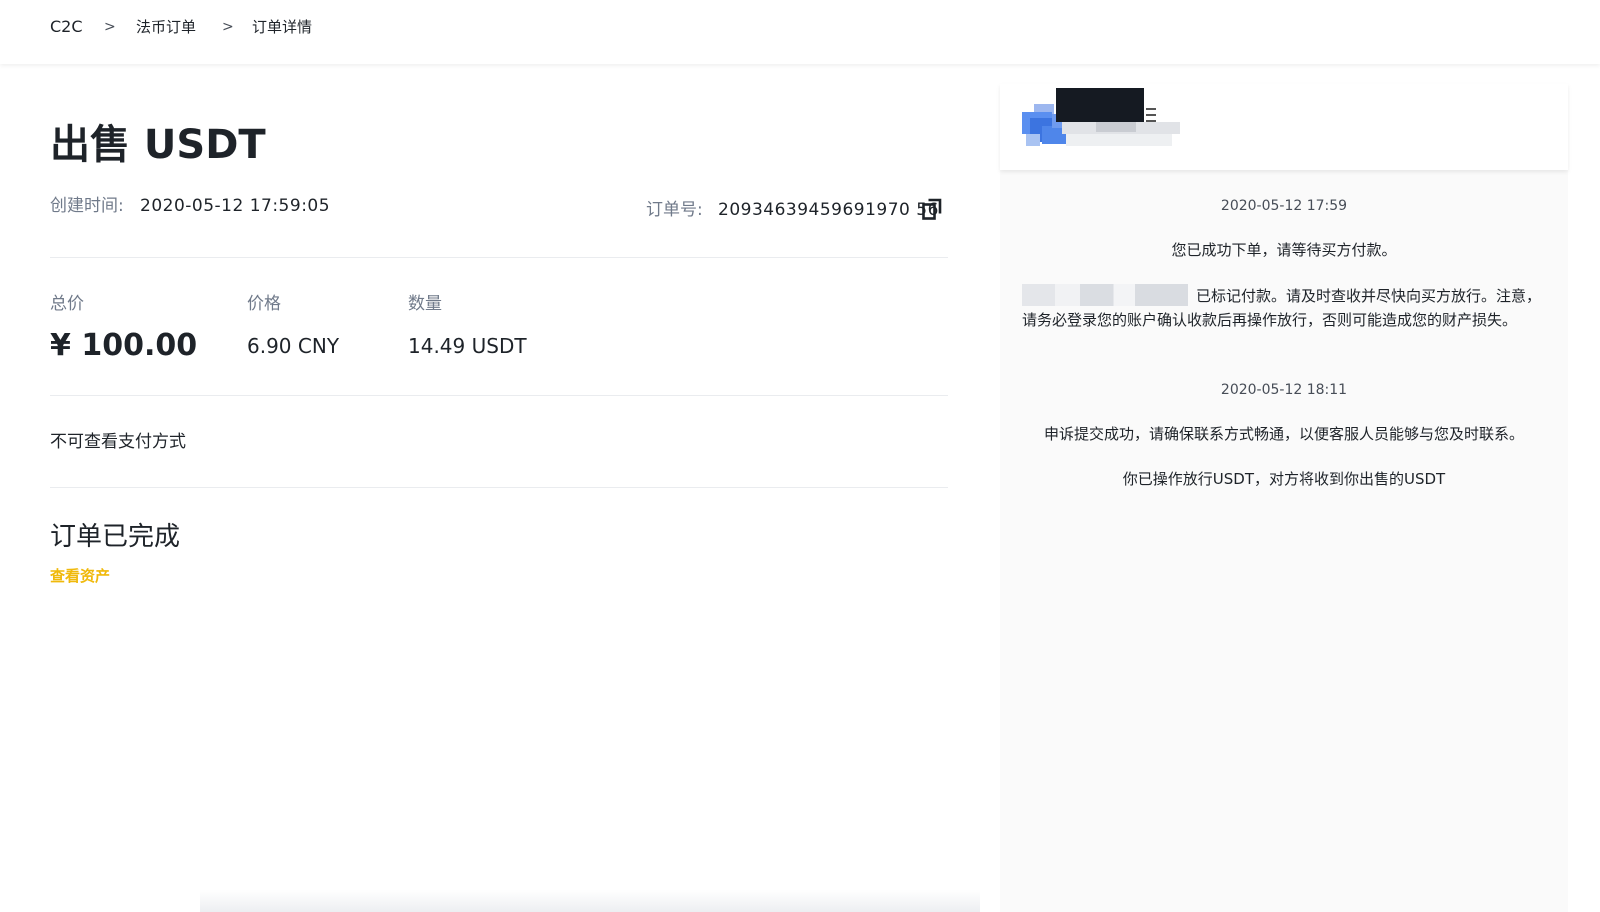  Describe the element at coordinates (1284, 206) in the screenshot. I see `chat-timestamp: 2020-05-12 17:59` at that location.